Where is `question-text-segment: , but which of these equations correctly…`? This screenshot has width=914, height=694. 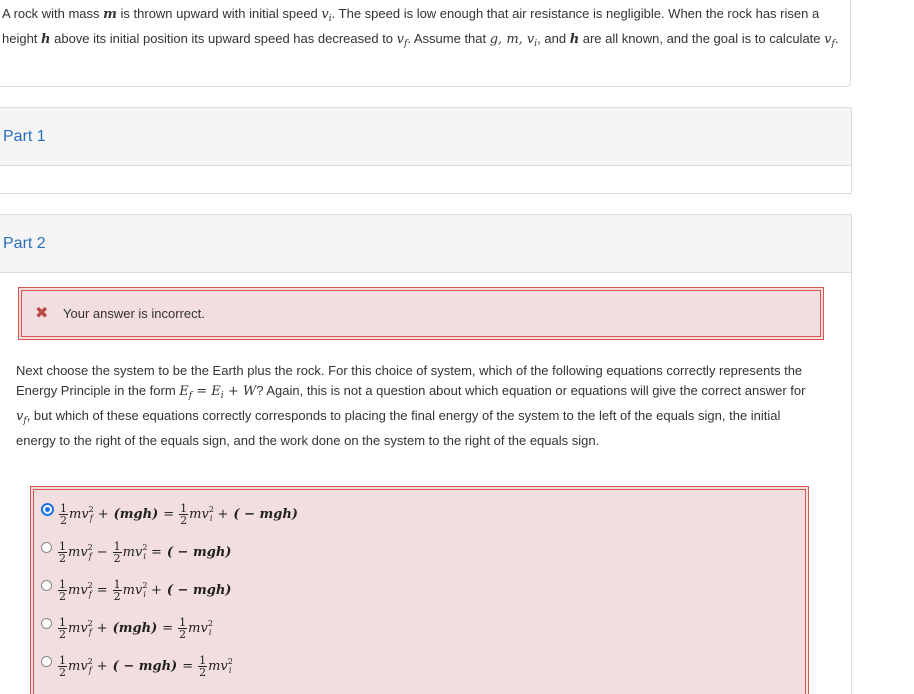
question-text-segment: , but which of these equations correctly… is located at coordinates (398, 428).